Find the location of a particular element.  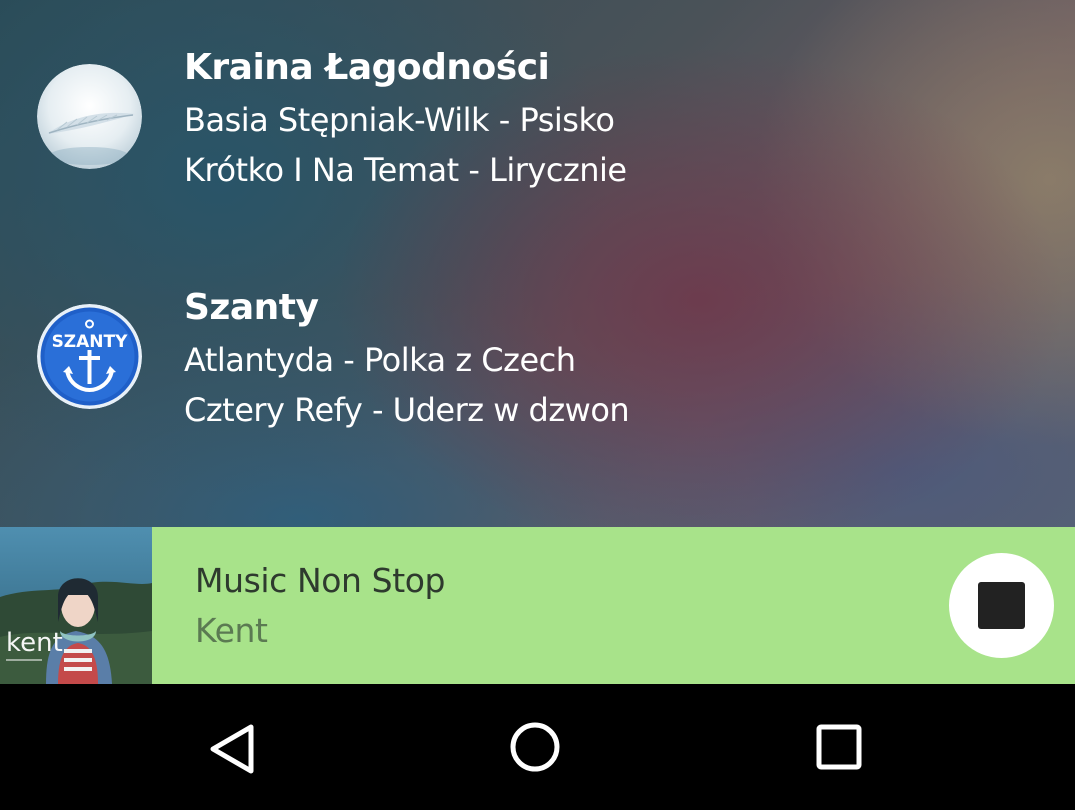

recents-square-icon is located at coordinates (839, 747).